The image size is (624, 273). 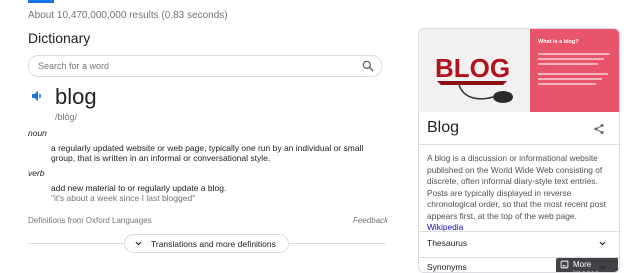 What do you see at coordinates (574, 70) in the screenshot?
I see `what-is-a-blog-image: What is a blog?` at bounding box center [574, 70].